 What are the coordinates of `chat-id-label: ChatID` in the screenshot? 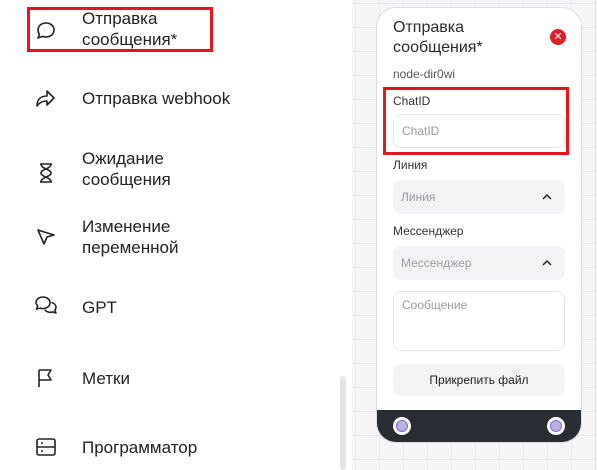 It's located at (412, 101).